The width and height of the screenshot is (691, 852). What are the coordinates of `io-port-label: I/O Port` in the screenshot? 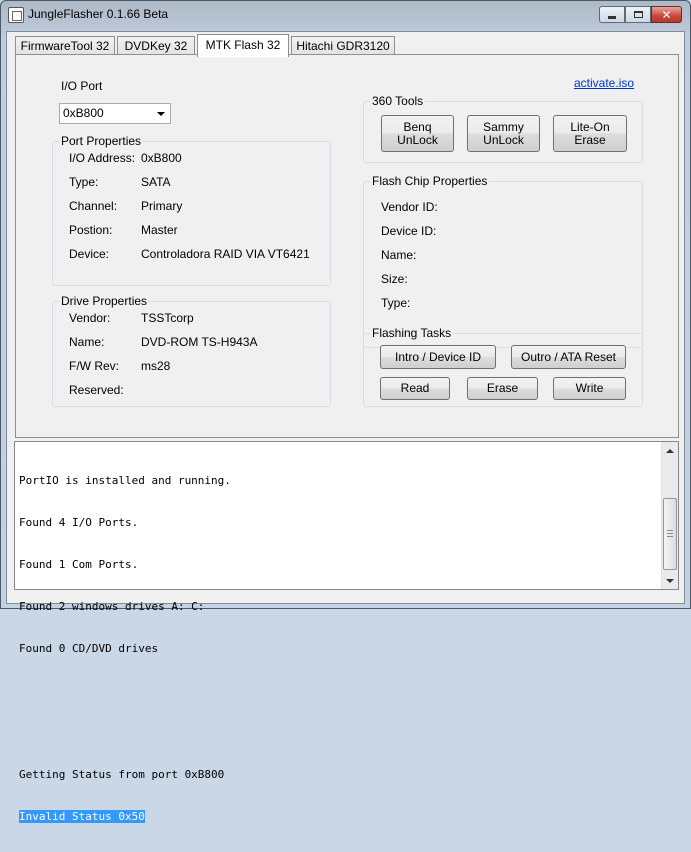 It's located at (82, 86).